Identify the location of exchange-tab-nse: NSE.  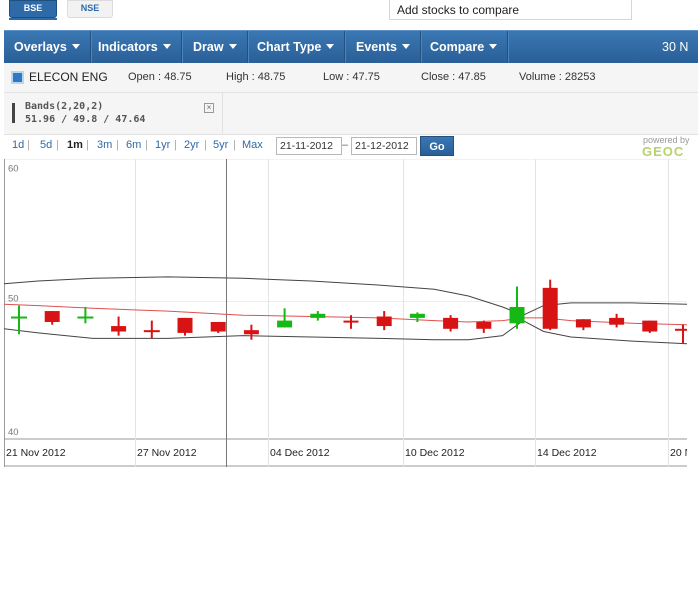
(90, 9).